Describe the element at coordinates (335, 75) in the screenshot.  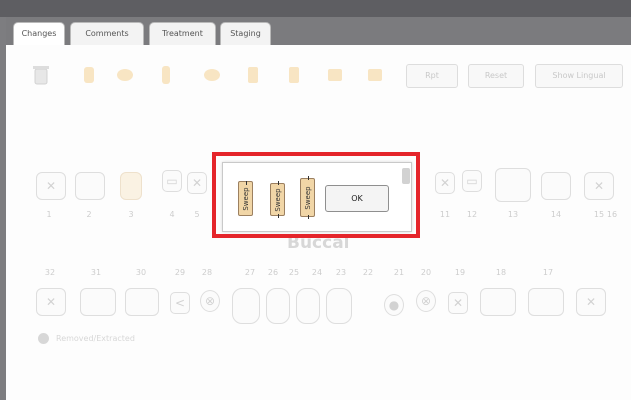
I see `tooth-mesial-icon` at that location.